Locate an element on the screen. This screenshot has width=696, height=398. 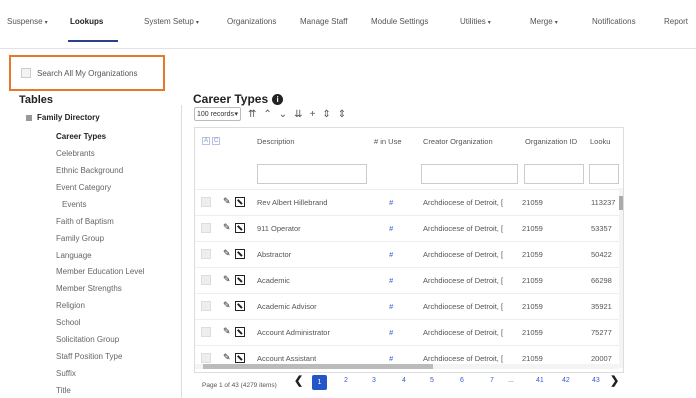
nav-utilities: Utilities ▾ is located at coordinates (475, 21).